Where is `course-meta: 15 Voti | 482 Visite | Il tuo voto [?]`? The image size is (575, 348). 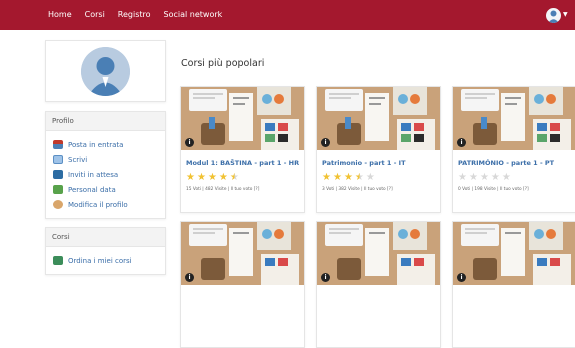
course-meta: 15 Voti | 482 Visite | Il tuo voto [?] is located at coordinates (223, 189).